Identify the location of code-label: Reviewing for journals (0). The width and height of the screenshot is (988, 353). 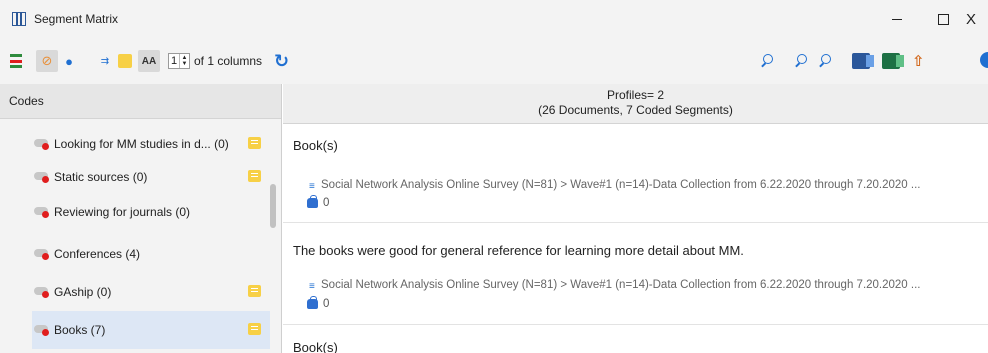
(122, 211).